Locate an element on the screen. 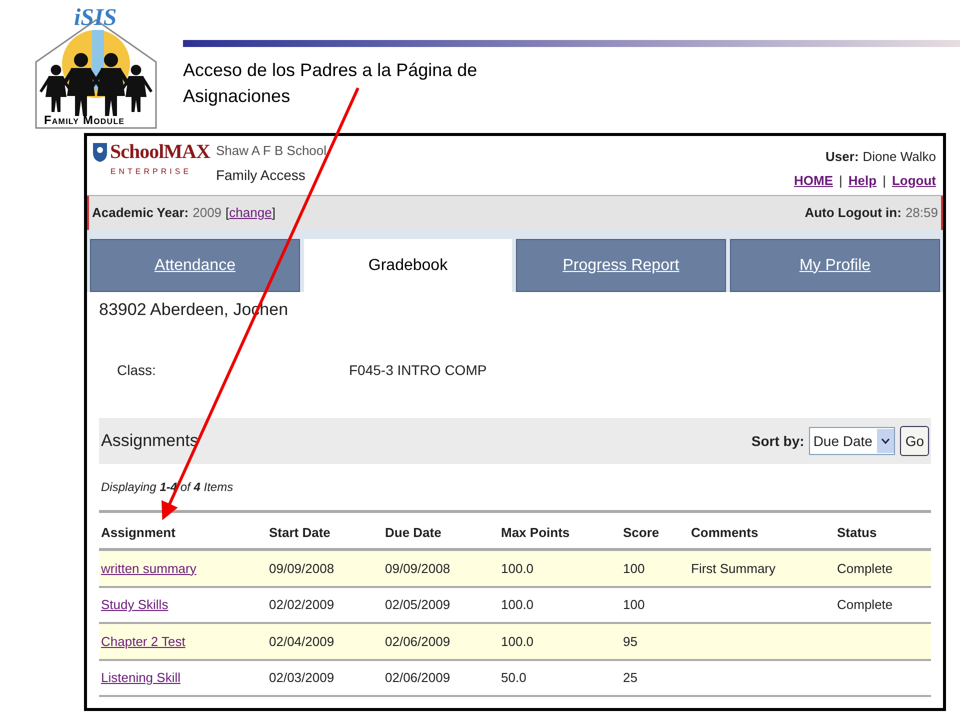  table-cell: First Summary is located at coordinates (733, 568).